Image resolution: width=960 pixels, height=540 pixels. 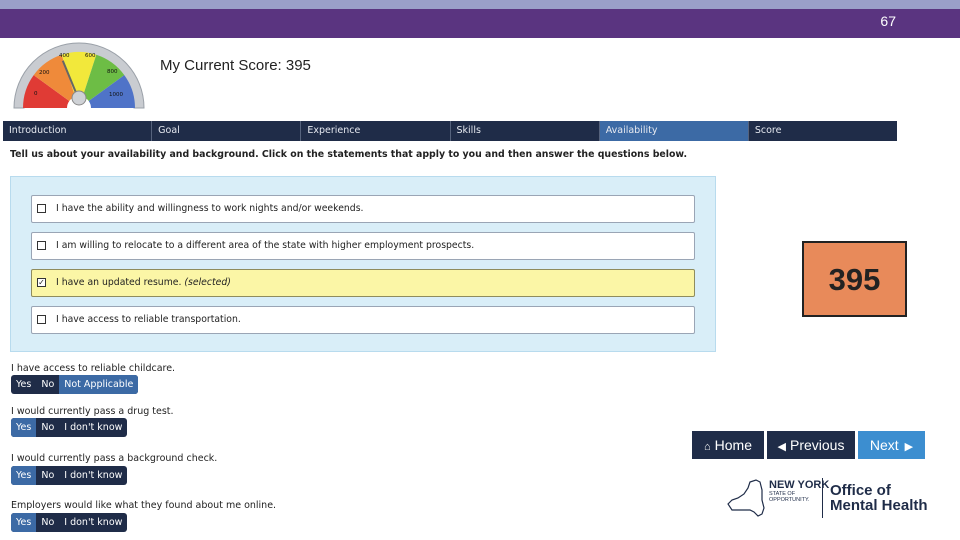 What do you see at coordinates (854, 279) in the screenshot?
I see `score-display: 395` at bounding box center [854, 279].